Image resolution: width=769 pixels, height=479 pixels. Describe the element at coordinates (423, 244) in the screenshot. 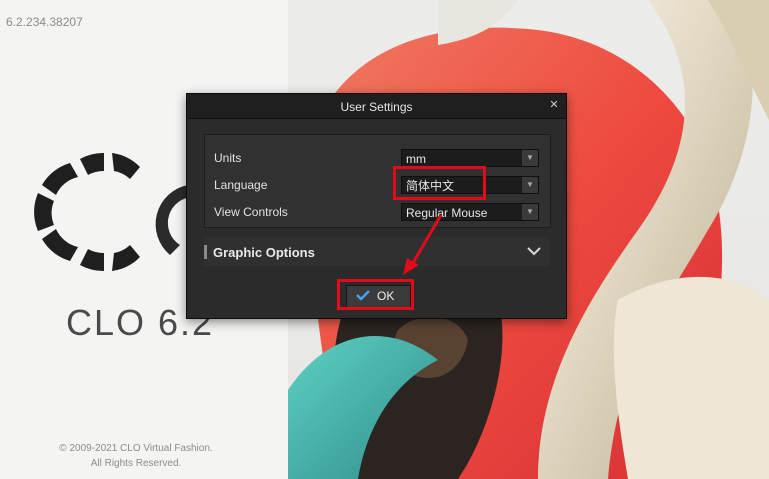

I see `annotation-arrow` at that location.